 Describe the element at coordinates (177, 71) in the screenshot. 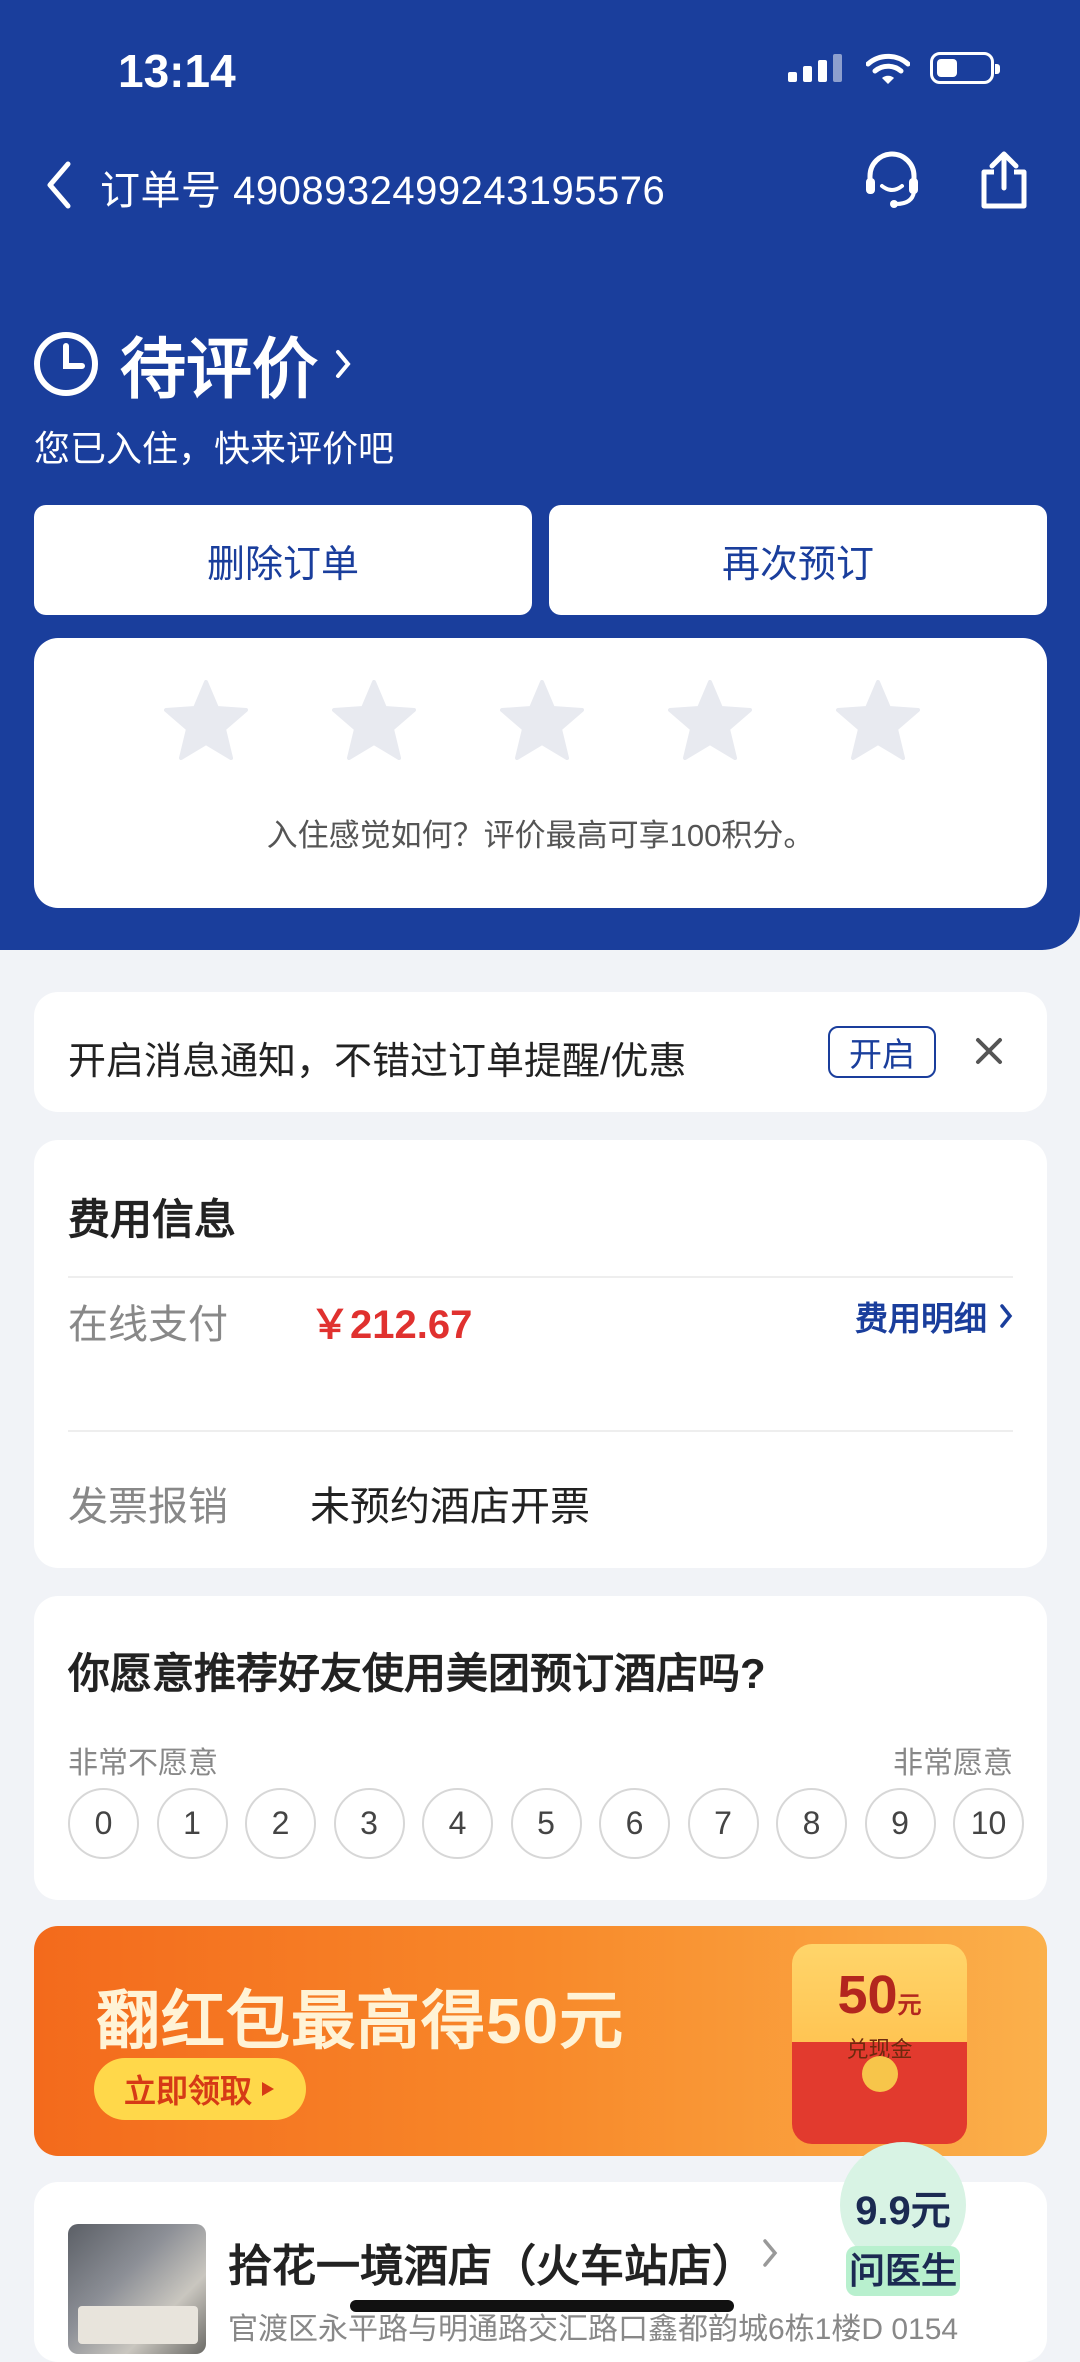

I see `status-time: 13:14` at that location.